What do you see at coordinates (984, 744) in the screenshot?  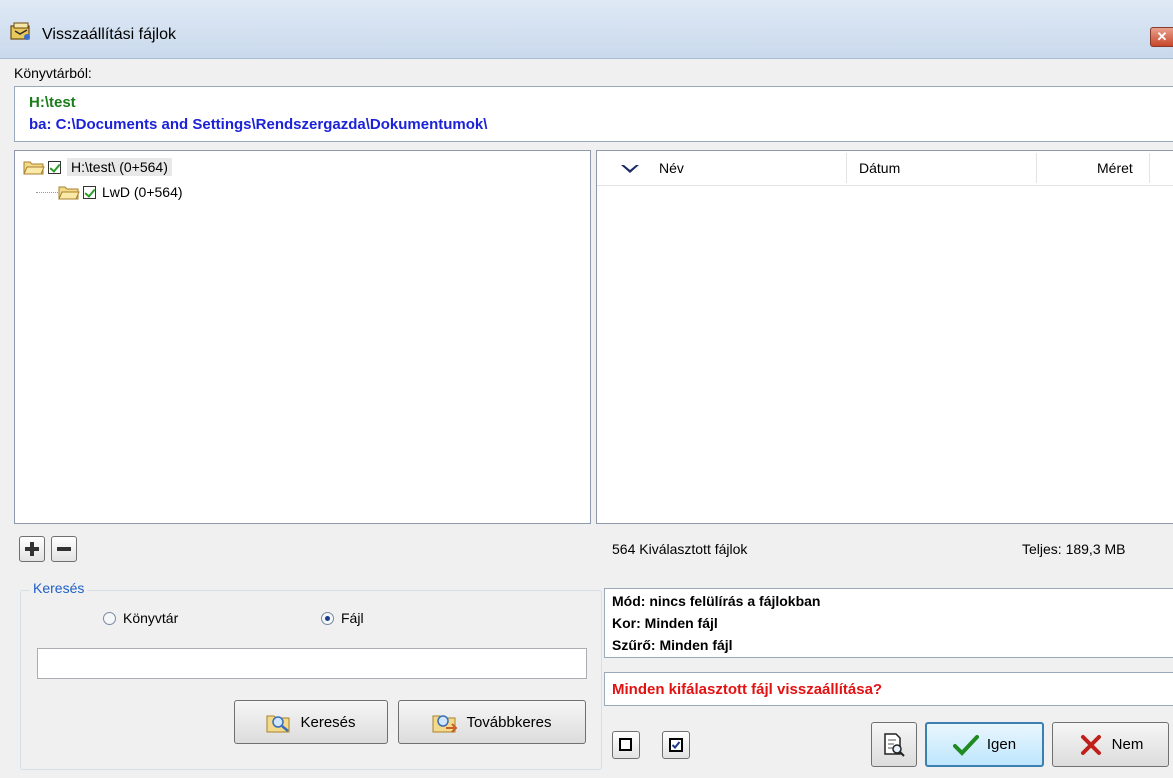 I see `yes-button: Igen` at bounding box center [984, 744].